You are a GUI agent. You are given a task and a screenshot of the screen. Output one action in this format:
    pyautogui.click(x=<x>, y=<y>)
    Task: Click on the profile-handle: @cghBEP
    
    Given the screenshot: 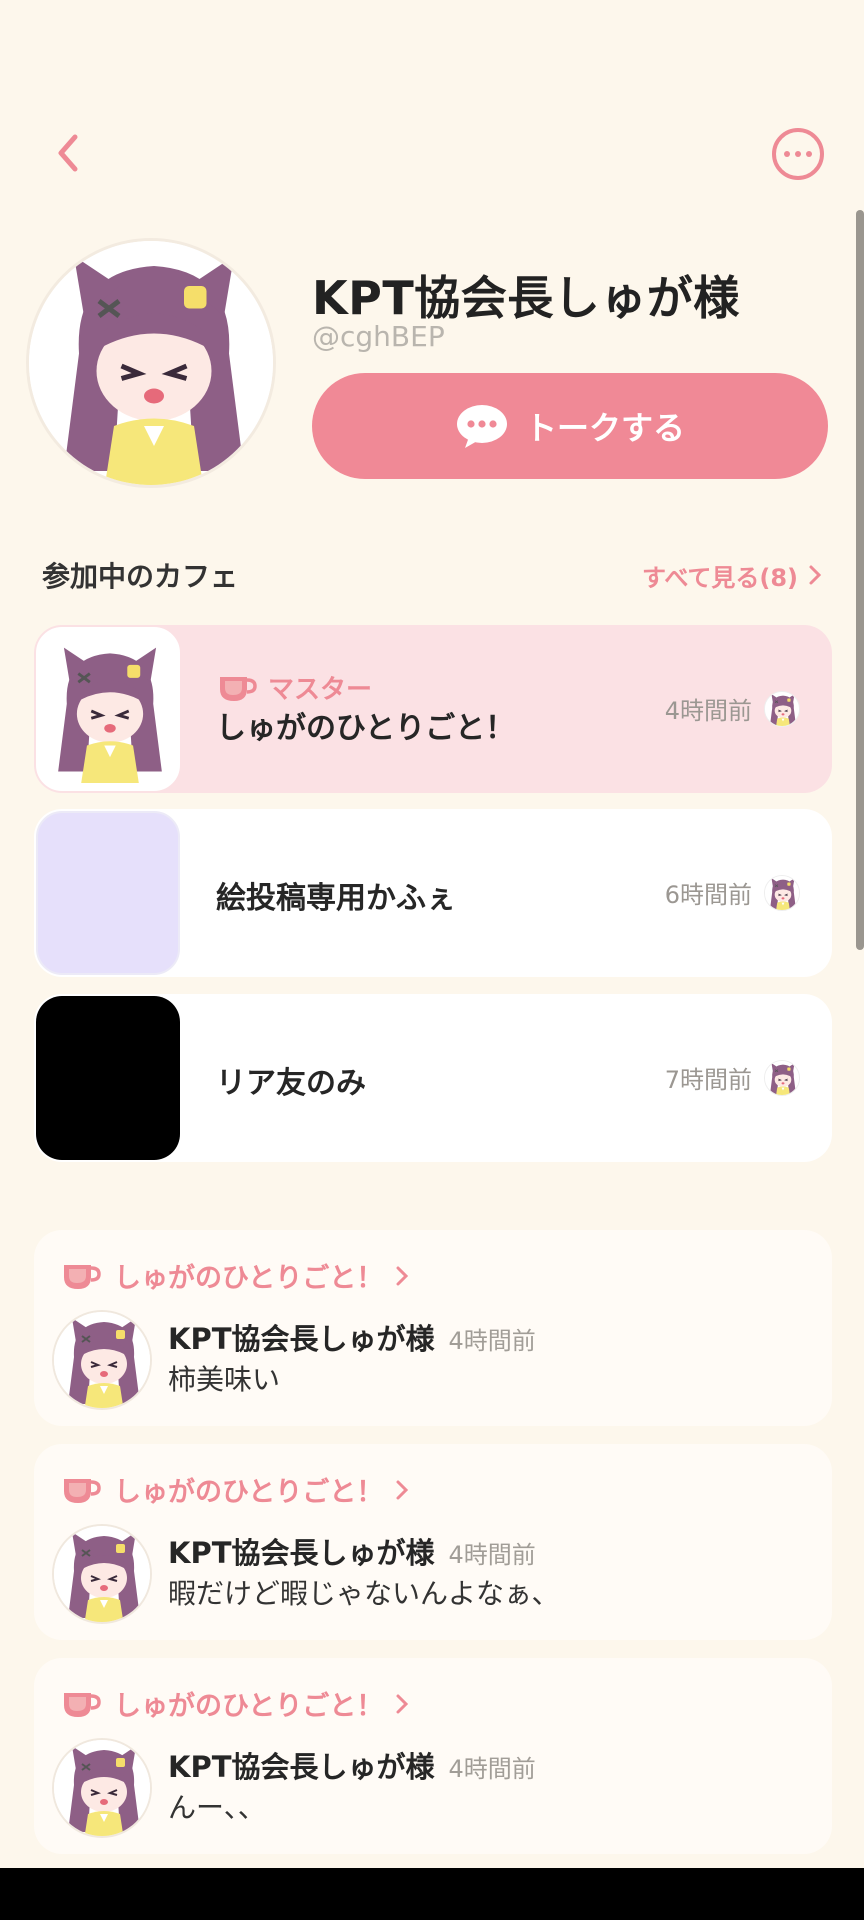 What is the action you would take?
    pyautogui.click(x=378, y=336)
    